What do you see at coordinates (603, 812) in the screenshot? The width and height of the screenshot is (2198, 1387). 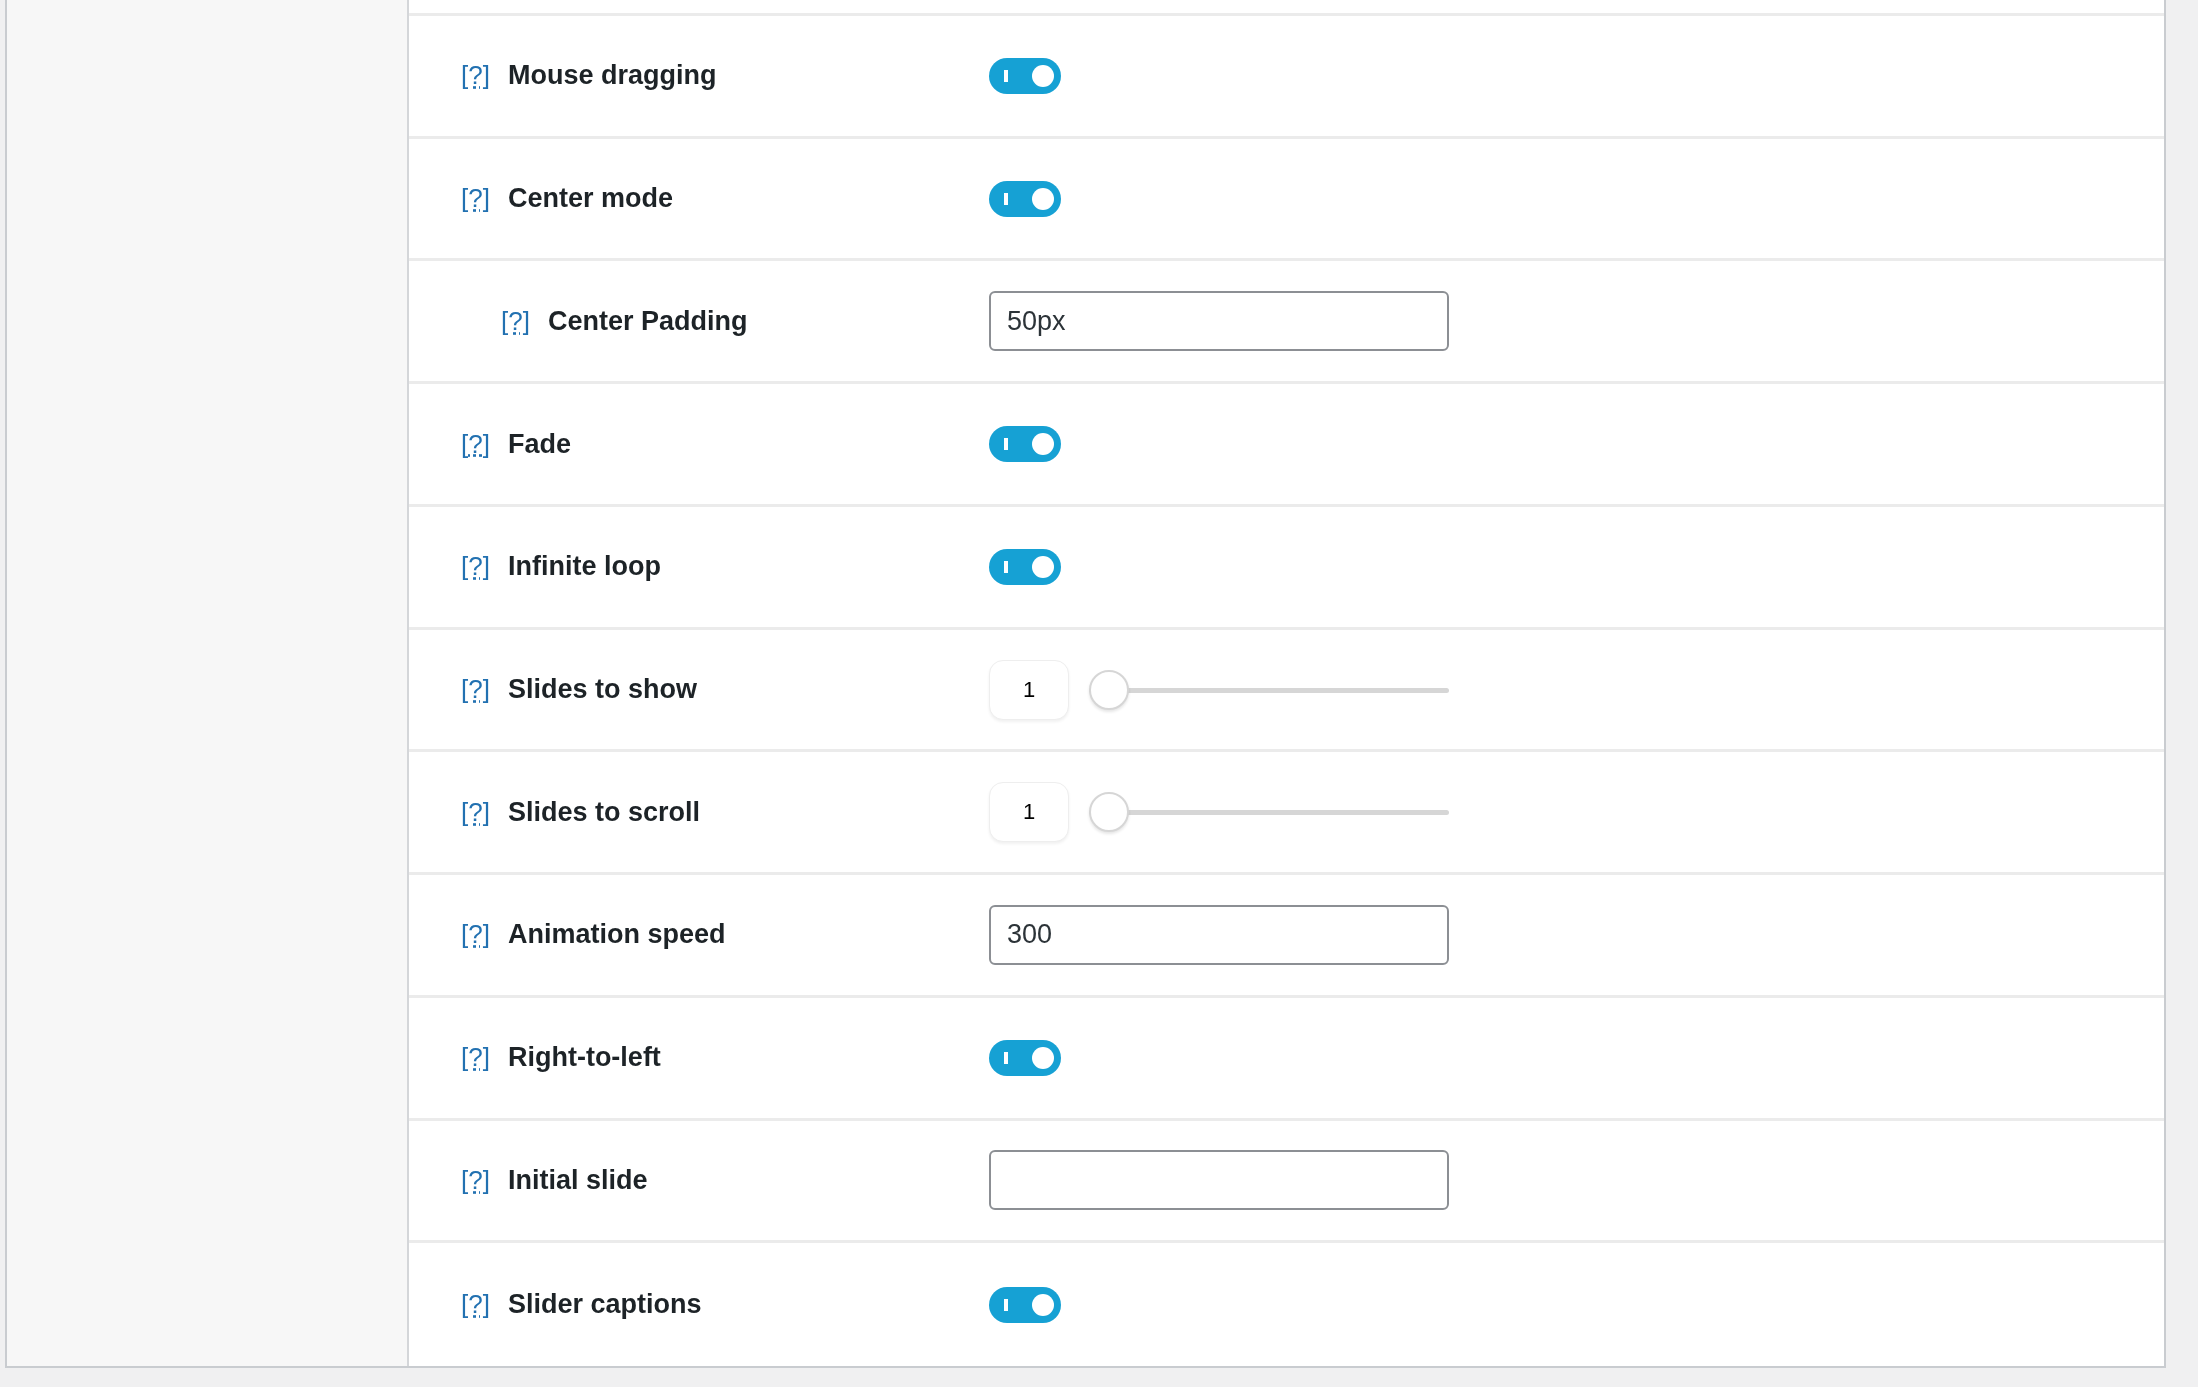 I see `setting-label: Slides to scroll` at bounding box center [603, 812].